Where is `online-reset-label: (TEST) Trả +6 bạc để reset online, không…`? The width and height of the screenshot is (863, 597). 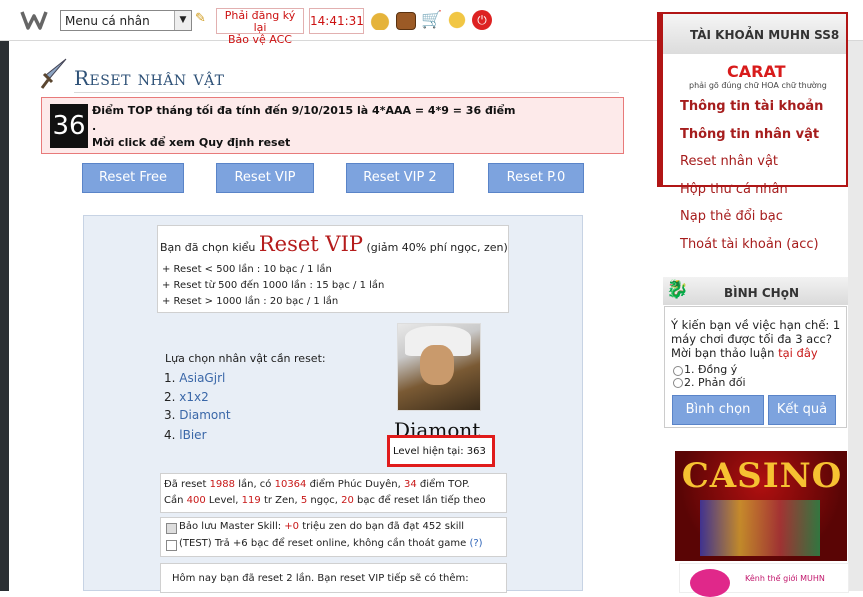
online-reset-label: (TEST) Trả +6 bạc để reset online, không… is located at coordinates (331, 543).